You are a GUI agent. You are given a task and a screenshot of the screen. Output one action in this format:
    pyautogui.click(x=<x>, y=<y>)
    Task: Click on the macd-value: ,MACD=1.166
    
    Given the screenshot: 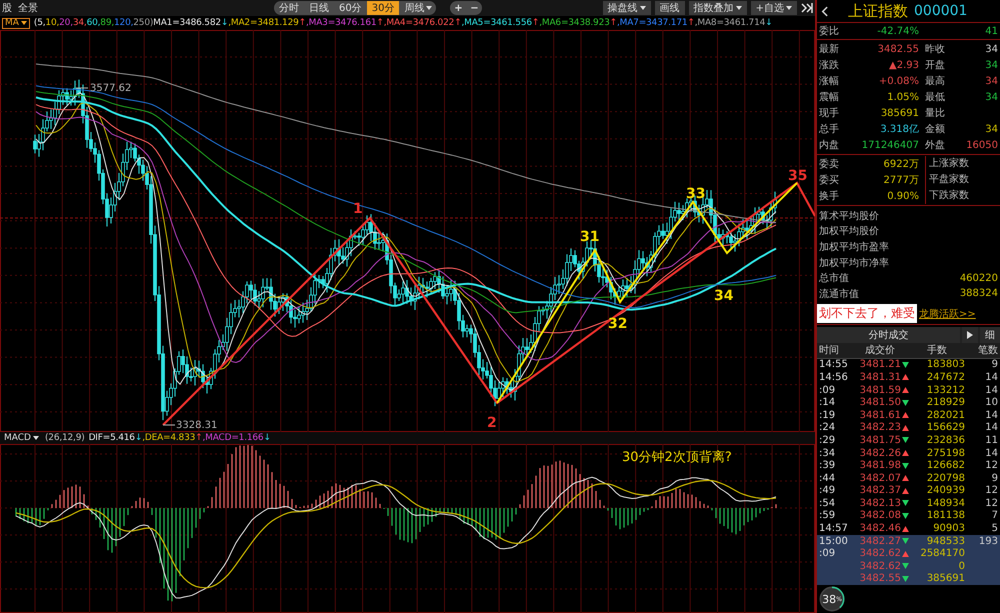 What is the action you would take?
    pyautogui.click(x=233, y=438)
    